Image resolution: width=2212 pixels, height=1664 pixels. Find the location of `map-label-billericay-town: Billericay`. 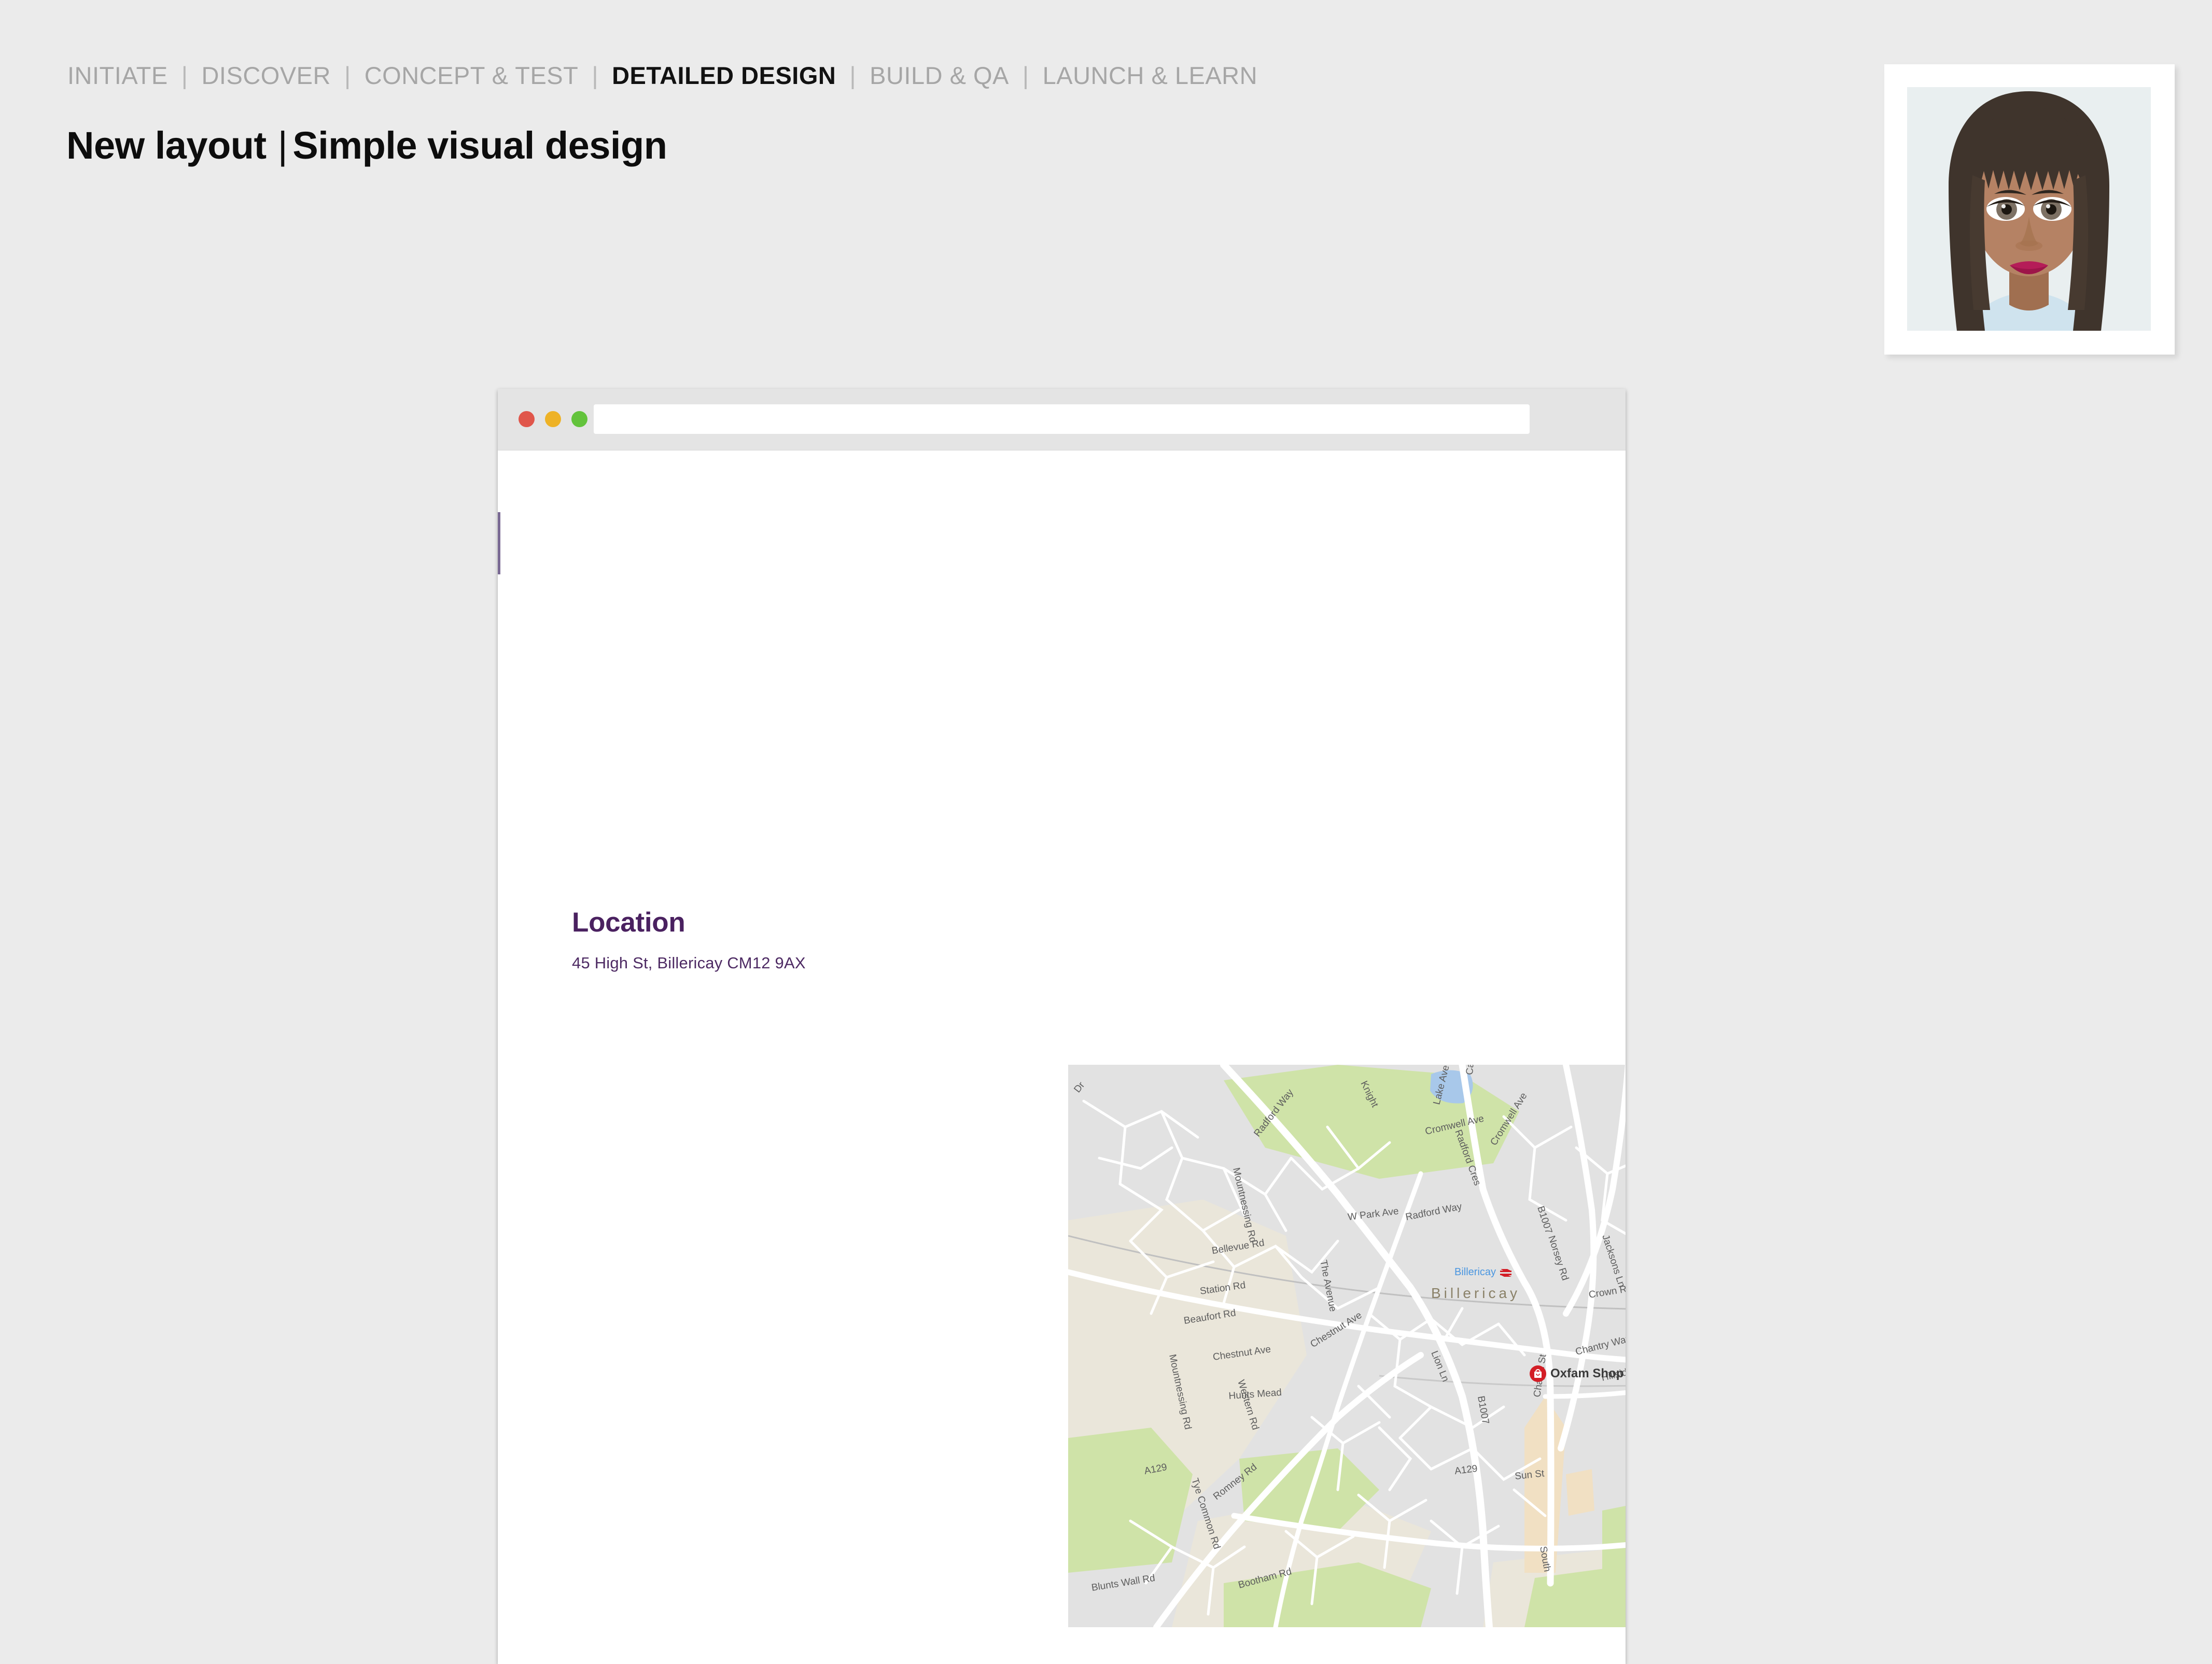

map-label-billericay-town: Billericay is located at coordinates (1475, 1293).